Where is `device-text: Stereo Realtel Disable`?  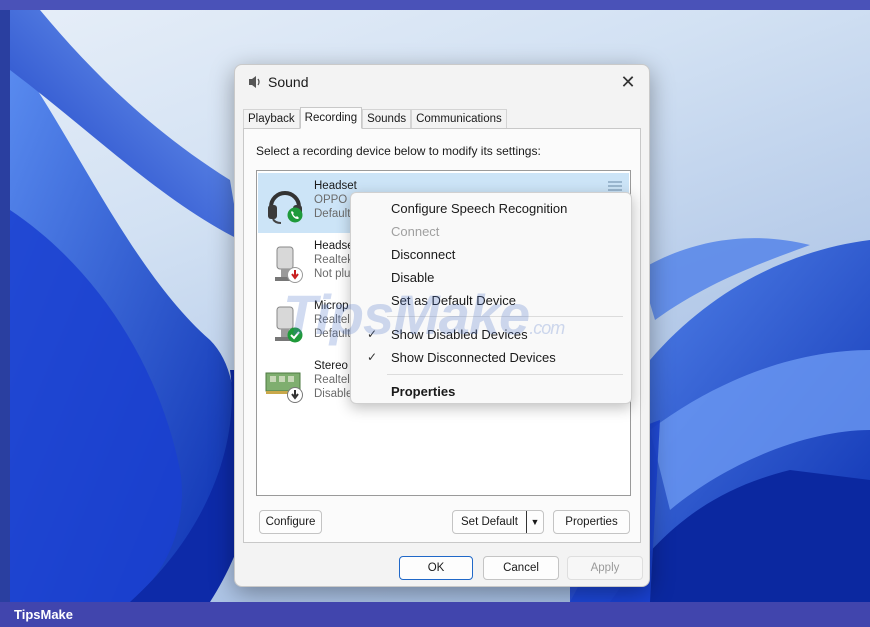 device-text: Stereo Realtel Disable is located at coordinates (333, 380).